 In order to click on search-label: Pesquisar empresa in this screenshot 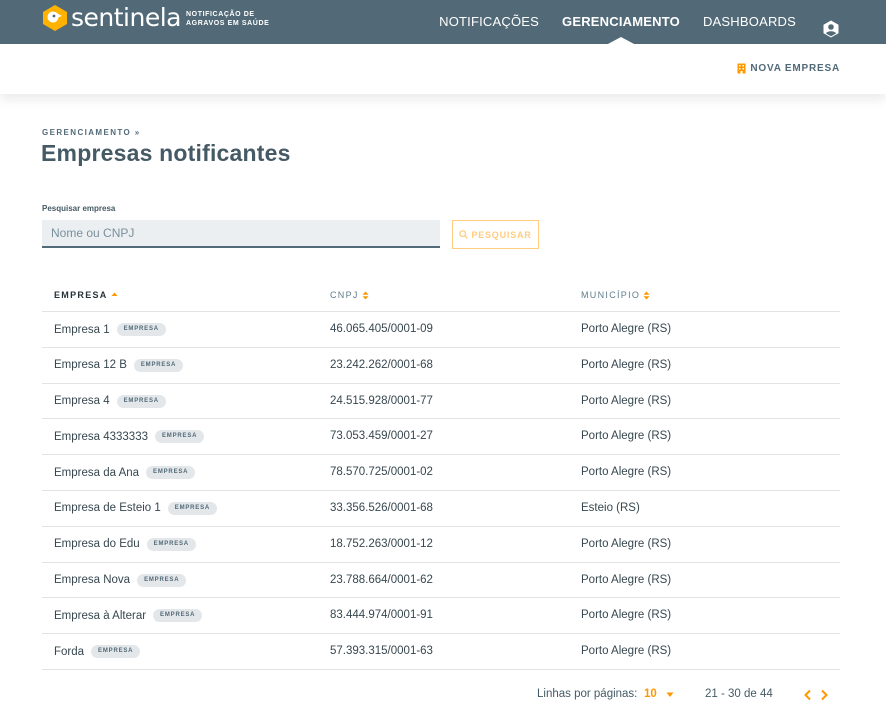, I will do `click(79, 208)`.